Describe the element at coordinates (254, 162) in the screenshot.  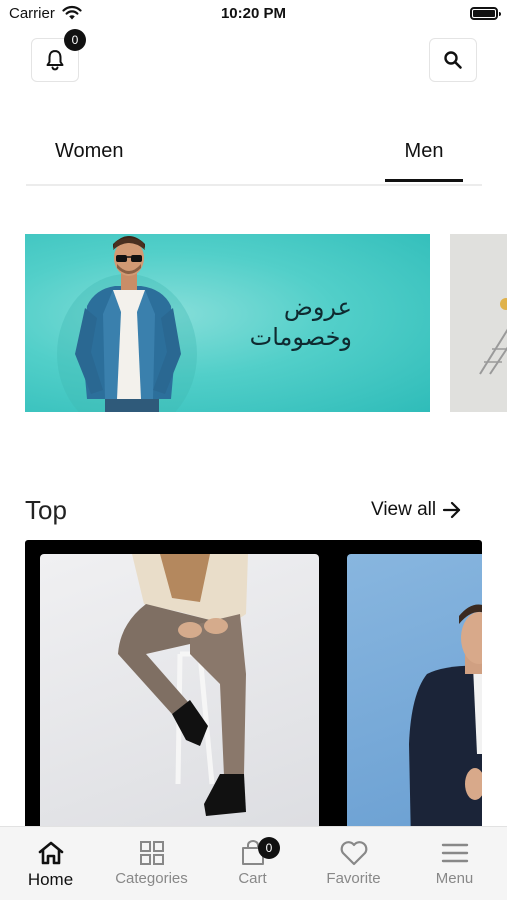
I see `gender-tabs: Women Men` at that location.